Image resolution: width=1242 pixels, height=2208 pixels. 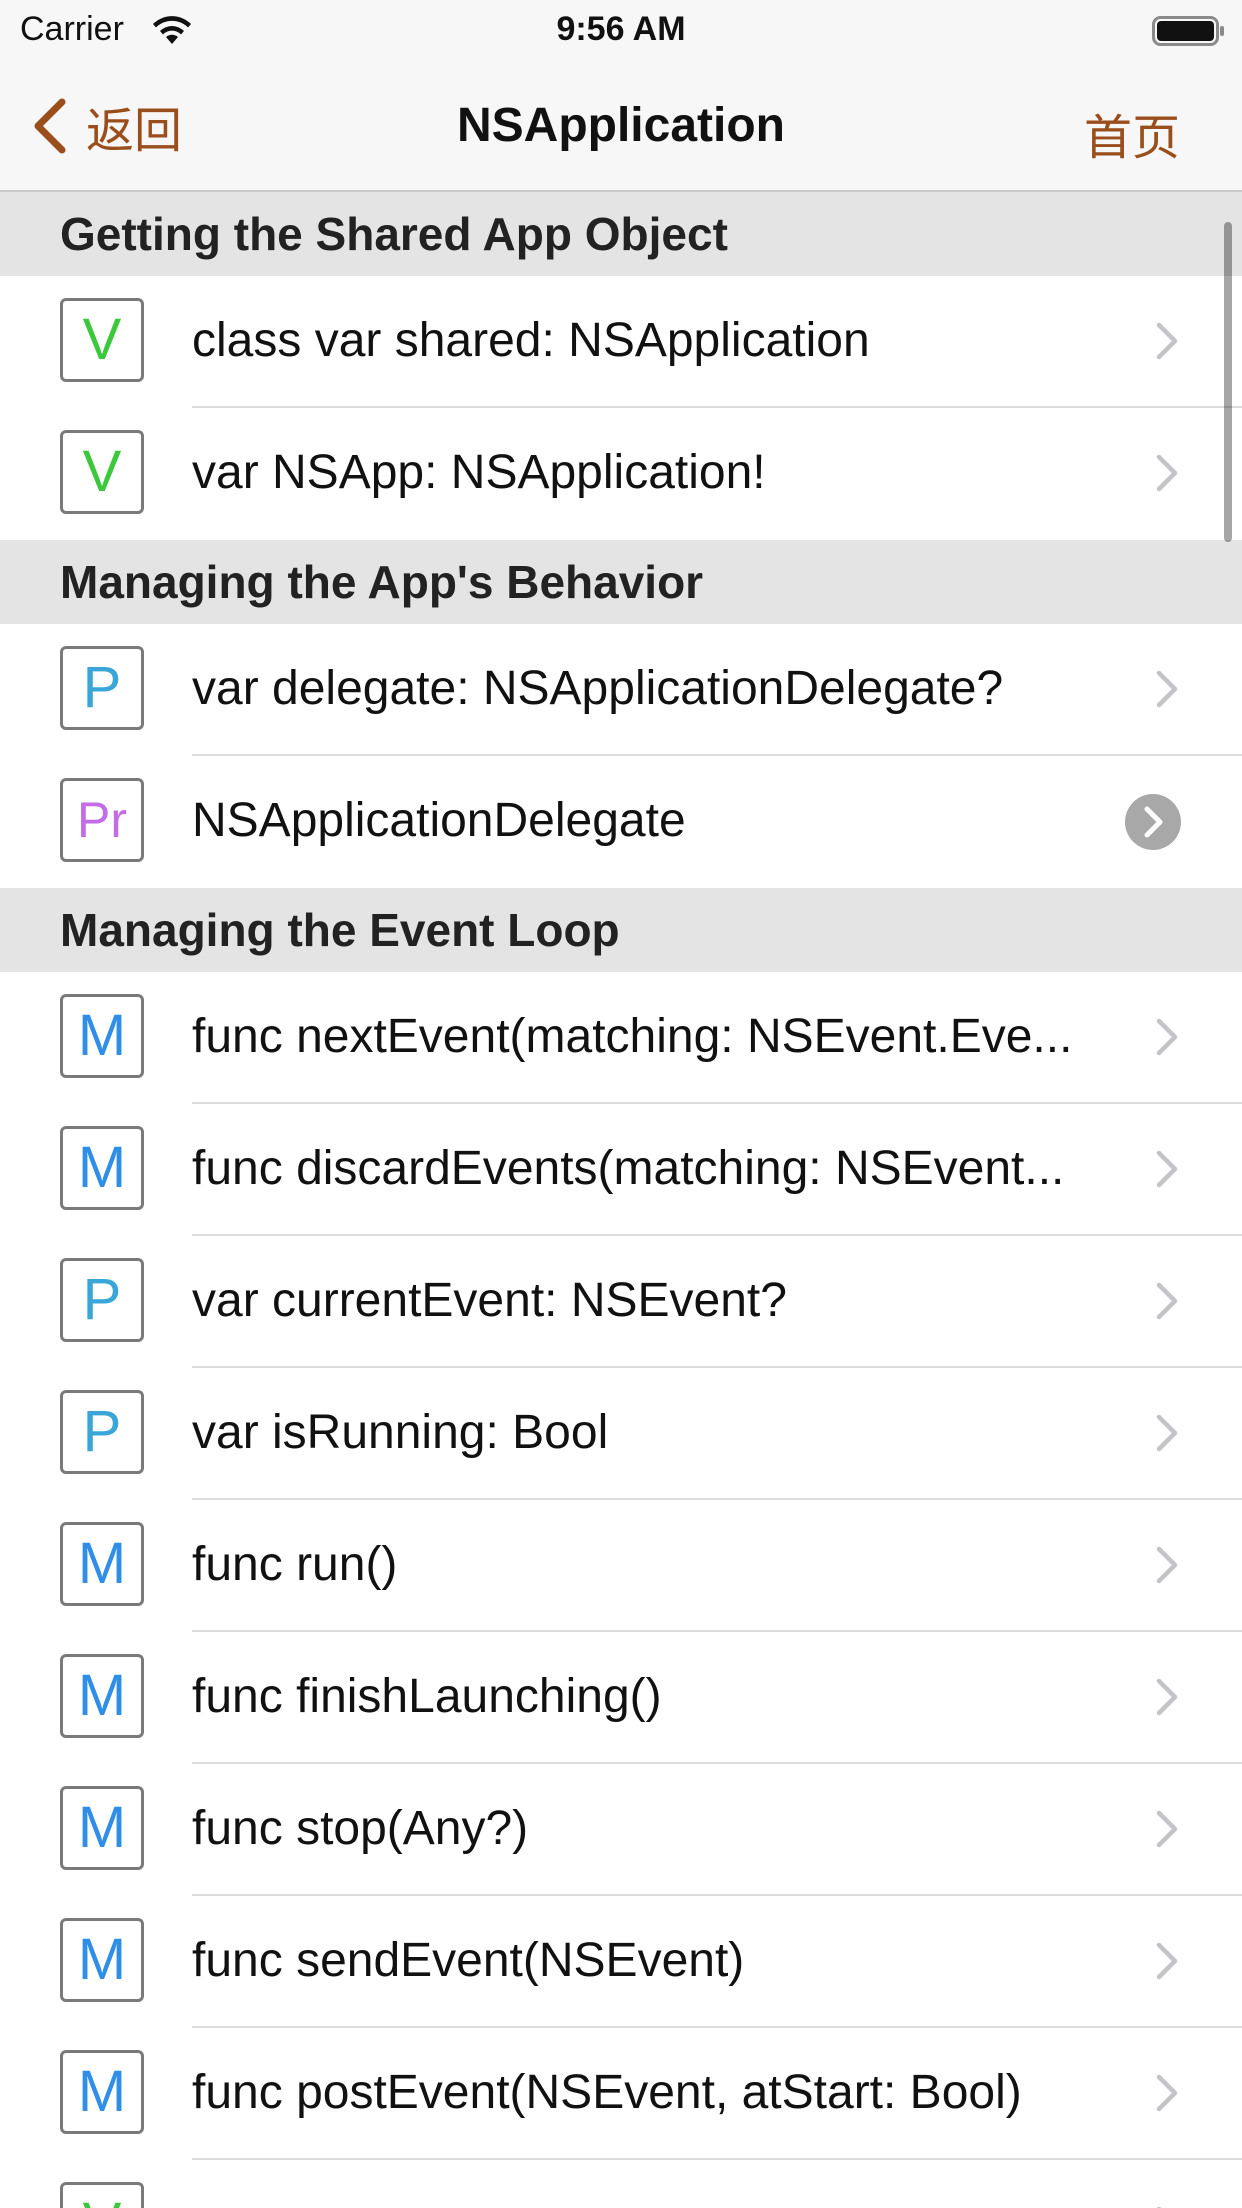 I want to click on list-item: Mfunc postEvent(NSEvent, atStart: Bool), so click(x=621, y=2094).